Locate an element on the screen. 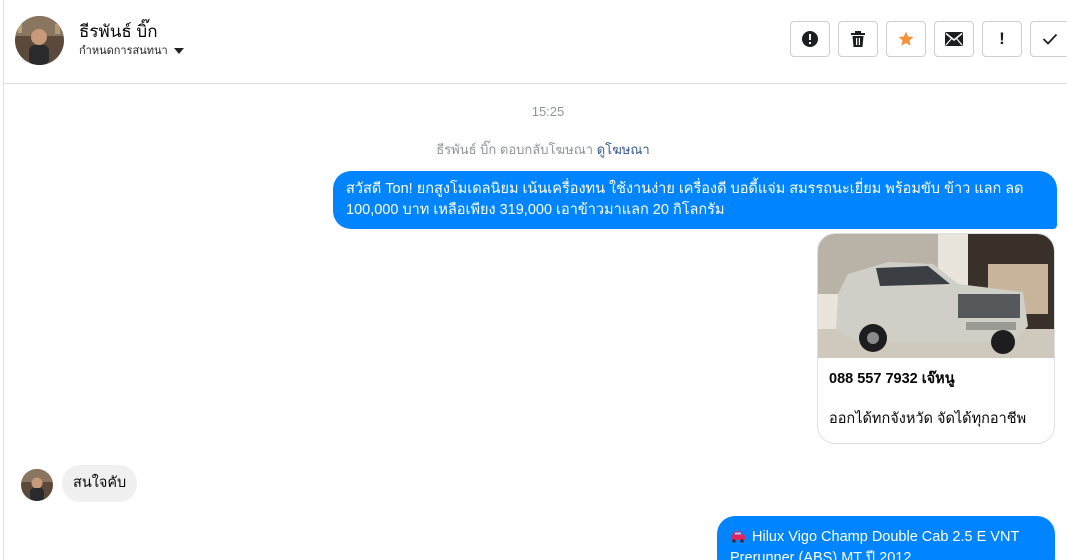 The image size is (1067, 560). star-button is located at coordinates (906, 39).